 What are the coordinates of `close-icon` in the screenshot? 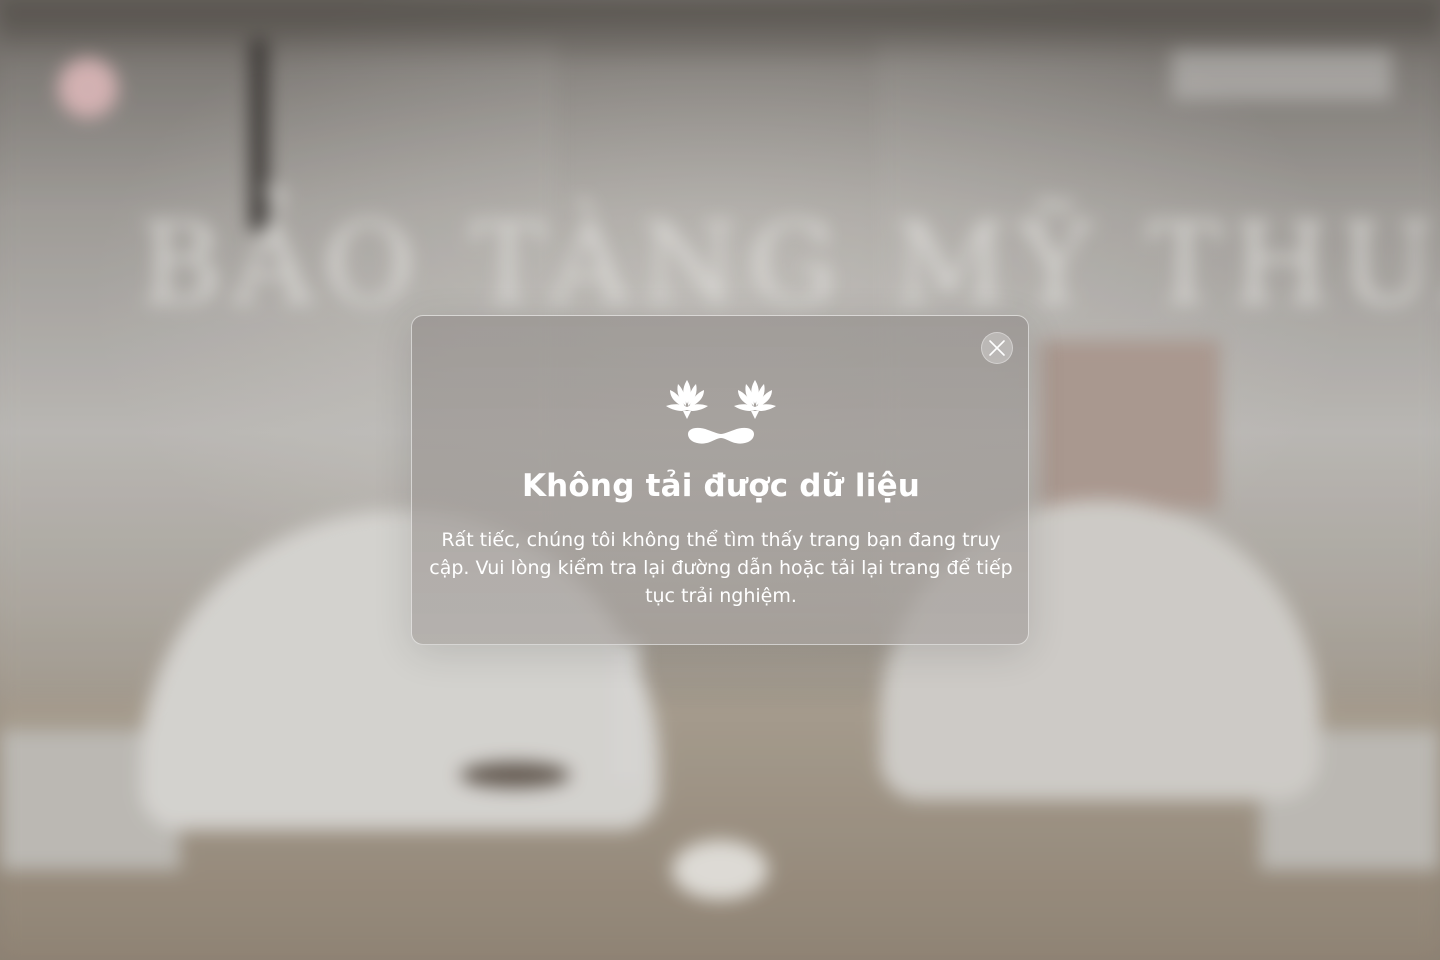 It's located at (997, 348).